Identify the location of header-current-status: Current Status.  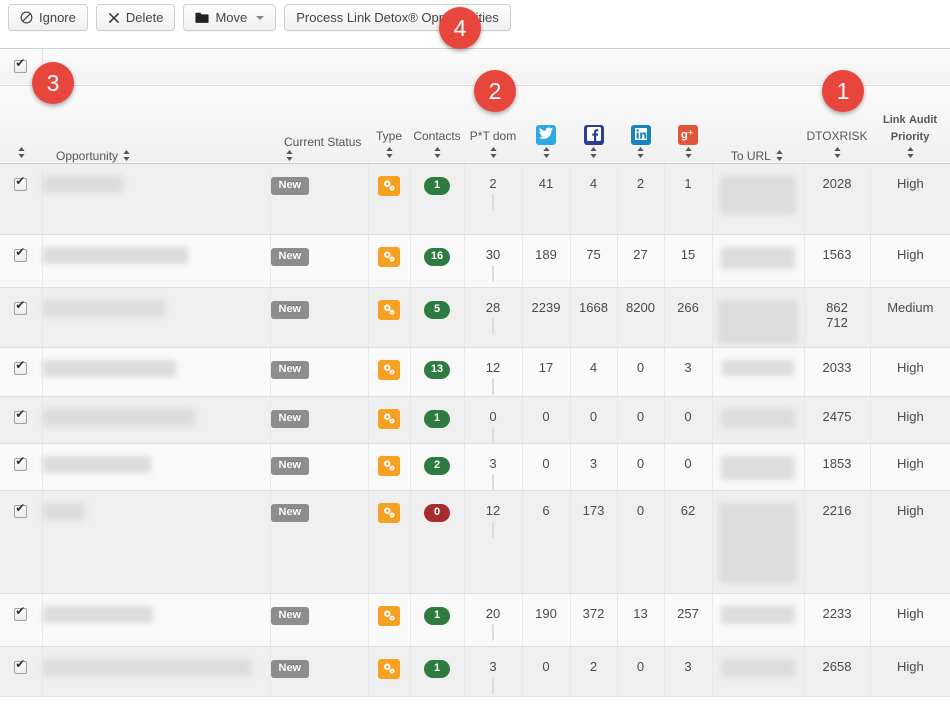
(319, 124).